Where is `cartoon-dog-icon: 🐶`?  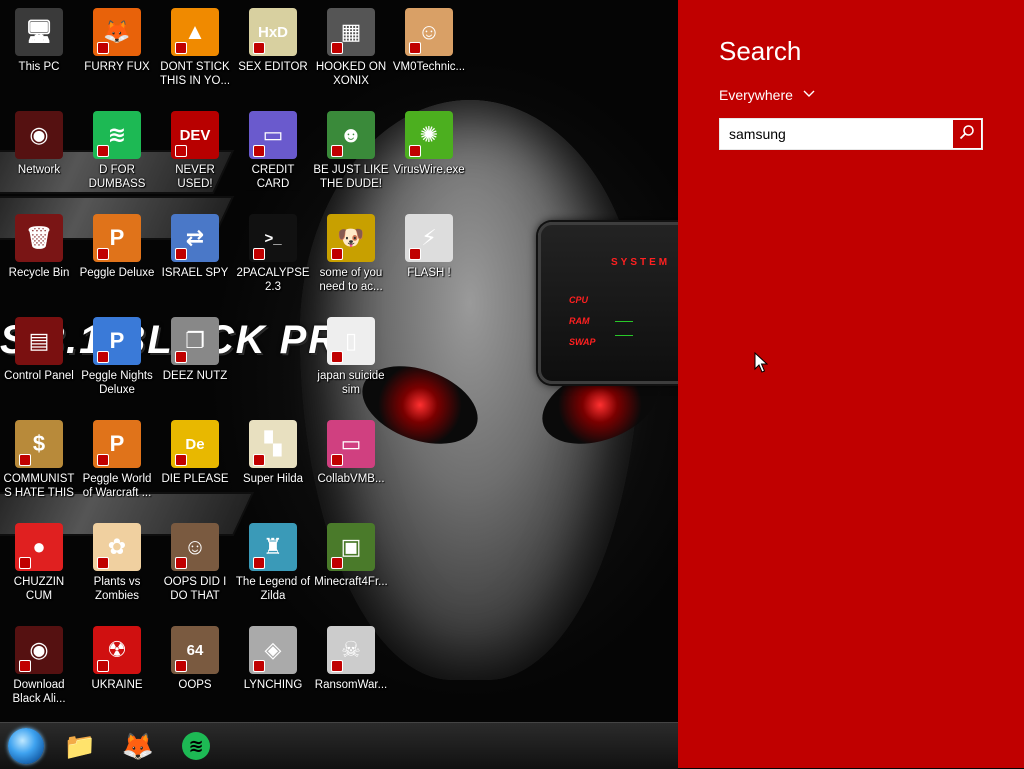
cartoon-dog-icon: 🐶 is located at coordinates (351, 238).